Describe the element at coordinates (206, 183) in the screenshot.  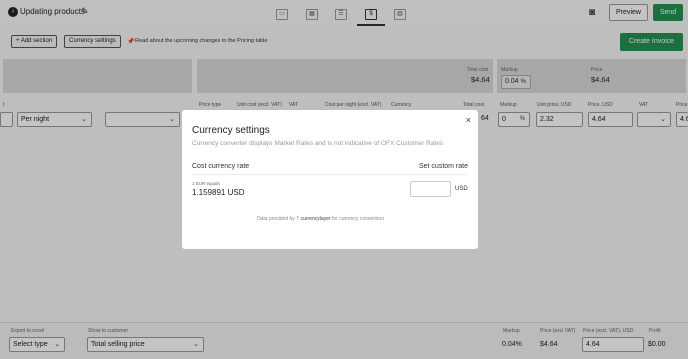
I see `rate-equals-label: 1 EUR equals` at that location.